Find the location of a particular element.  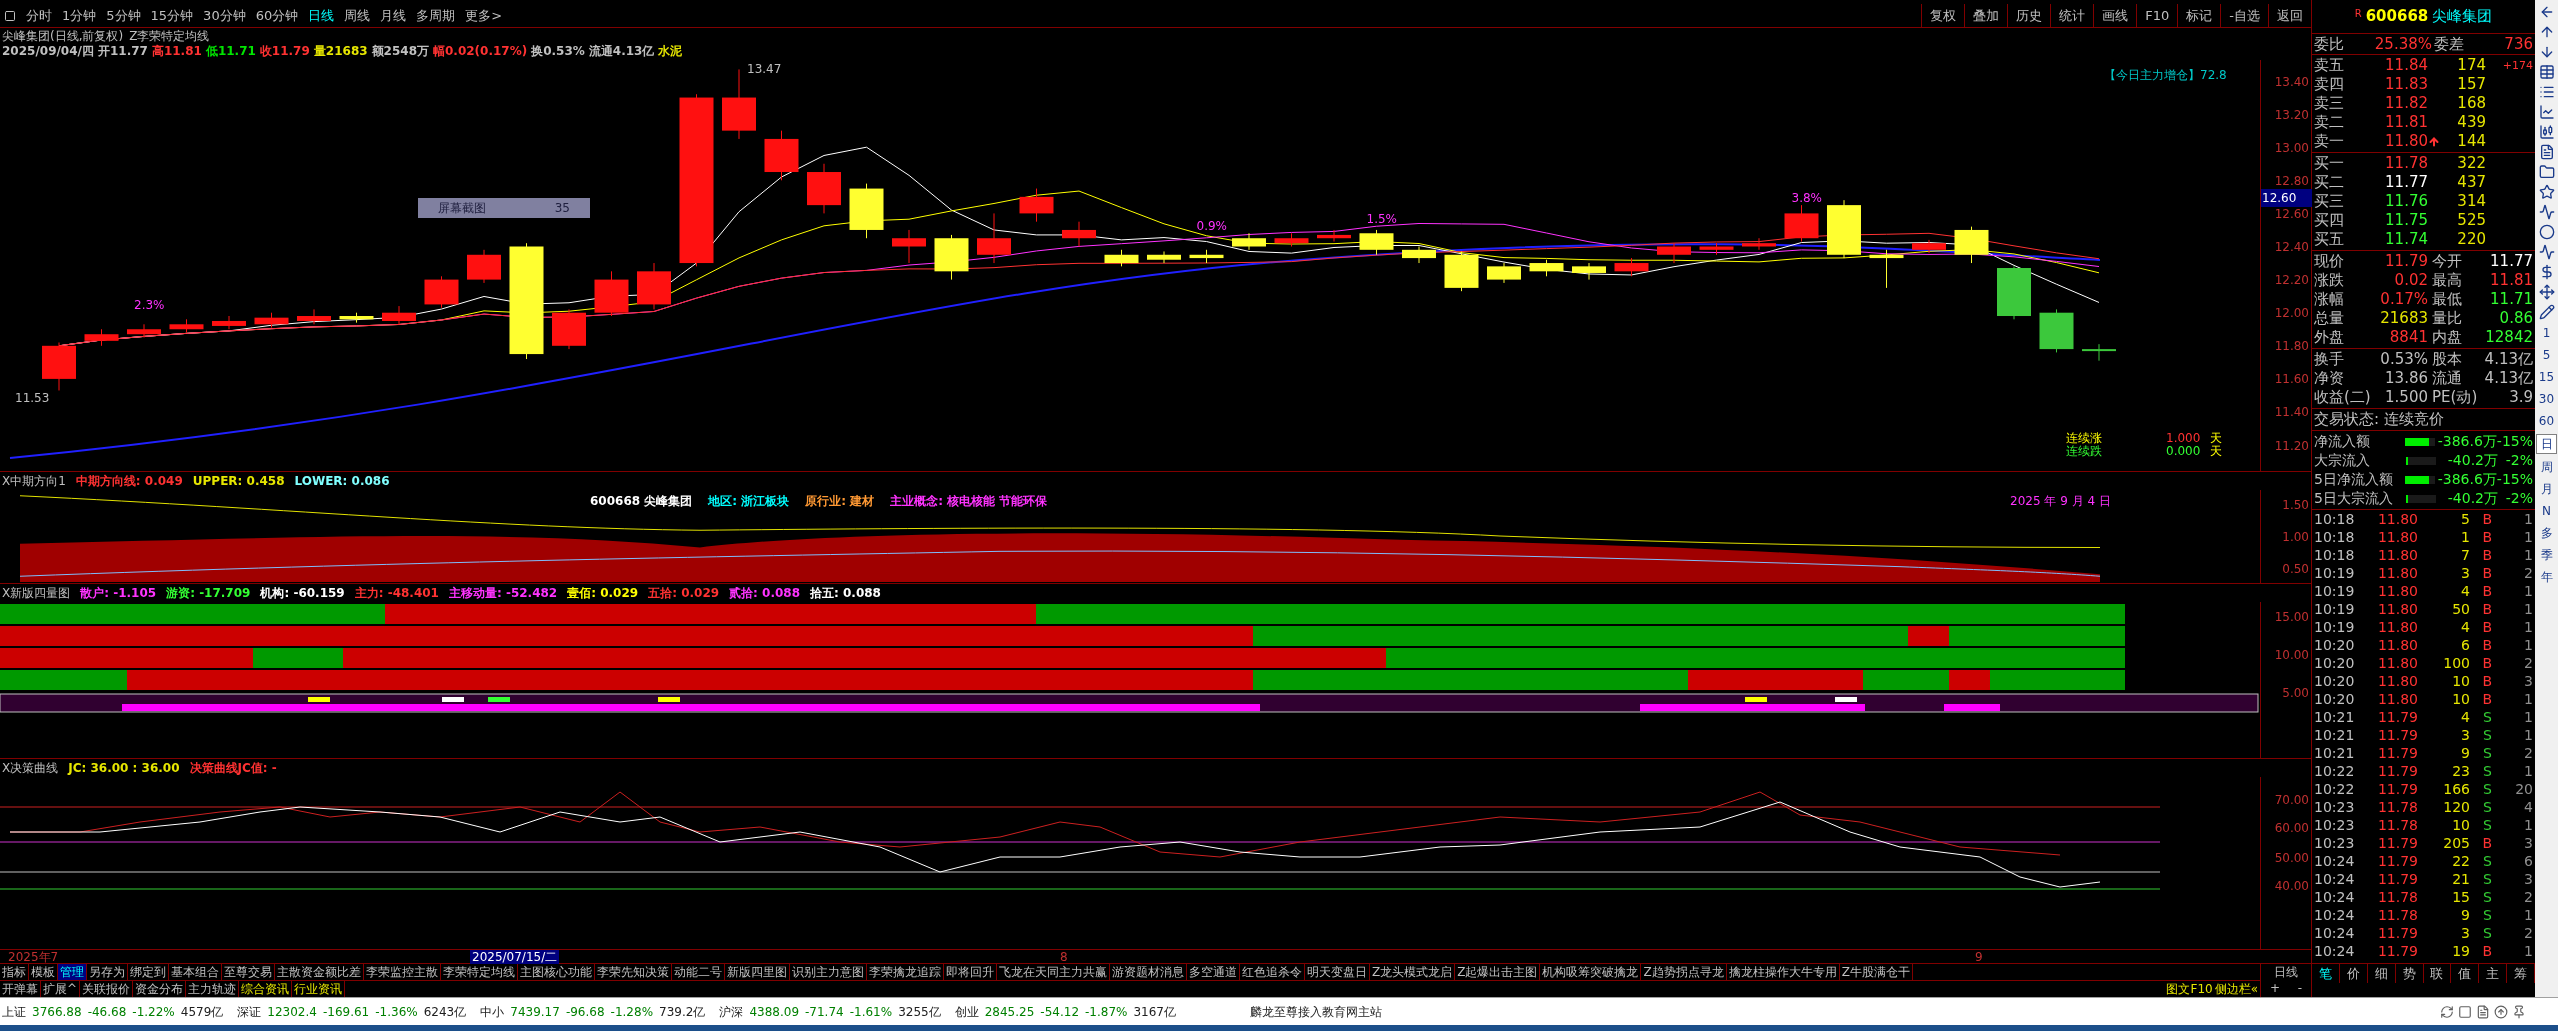

toolbar-button: 复权 is located at coordinates (1943, 15).